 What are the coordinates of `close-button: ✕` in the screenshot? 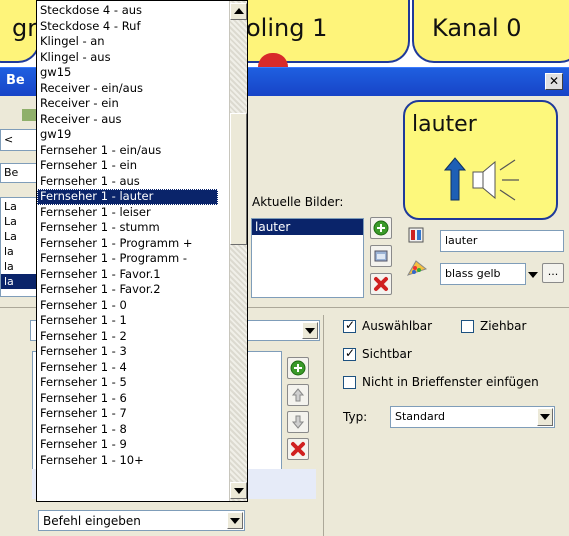 It's located at (554, 81).